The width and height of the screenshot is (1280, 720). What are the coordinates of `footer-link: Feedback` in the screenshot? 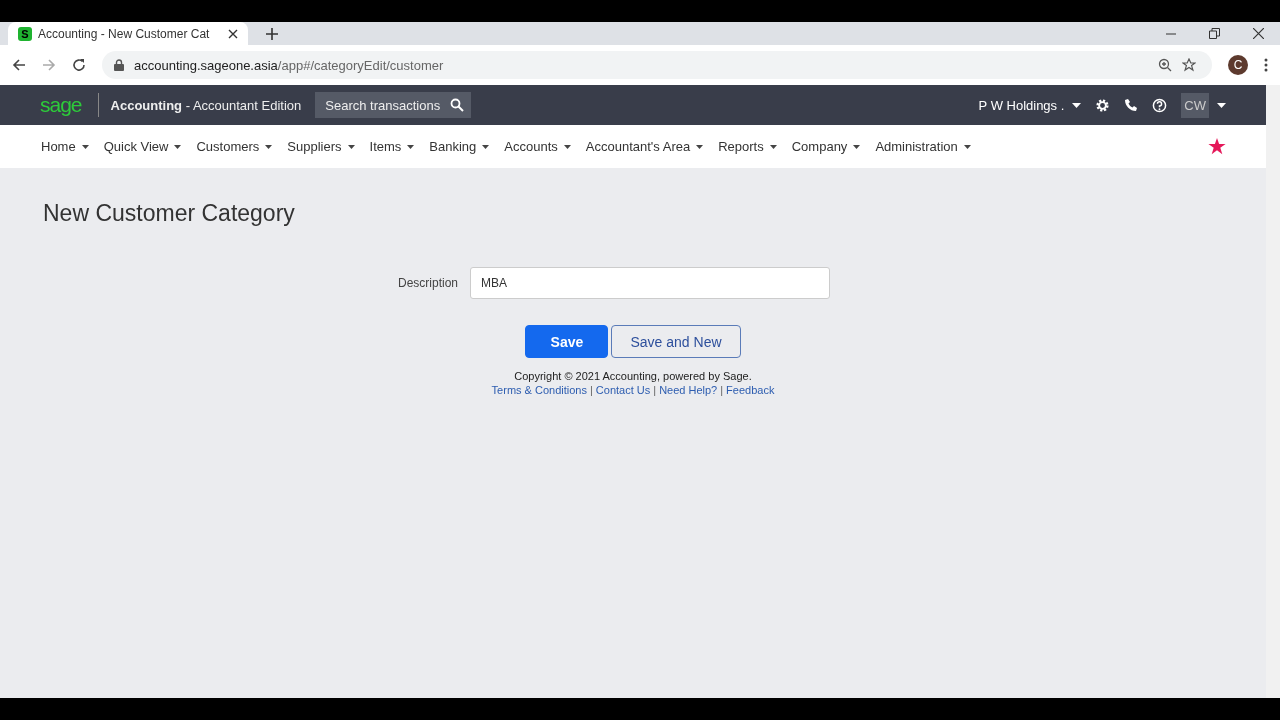 It's located at (750, 390).